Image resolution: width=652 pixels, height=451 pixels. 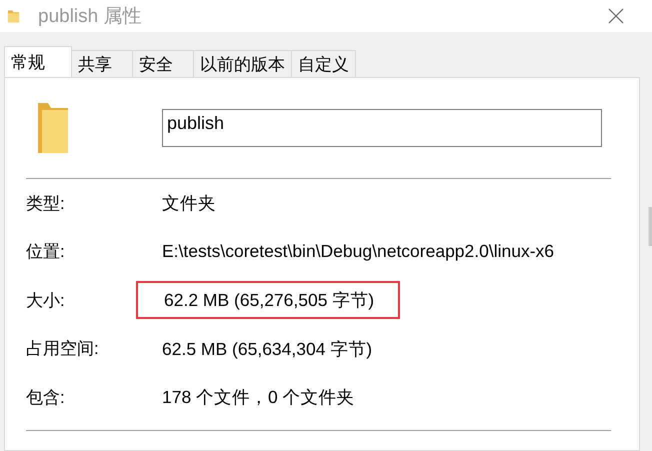 What do you see at coordinates (189, 204) in the screenshot?
I see `property-value: 文件夹` at bounding box center [189, 204].